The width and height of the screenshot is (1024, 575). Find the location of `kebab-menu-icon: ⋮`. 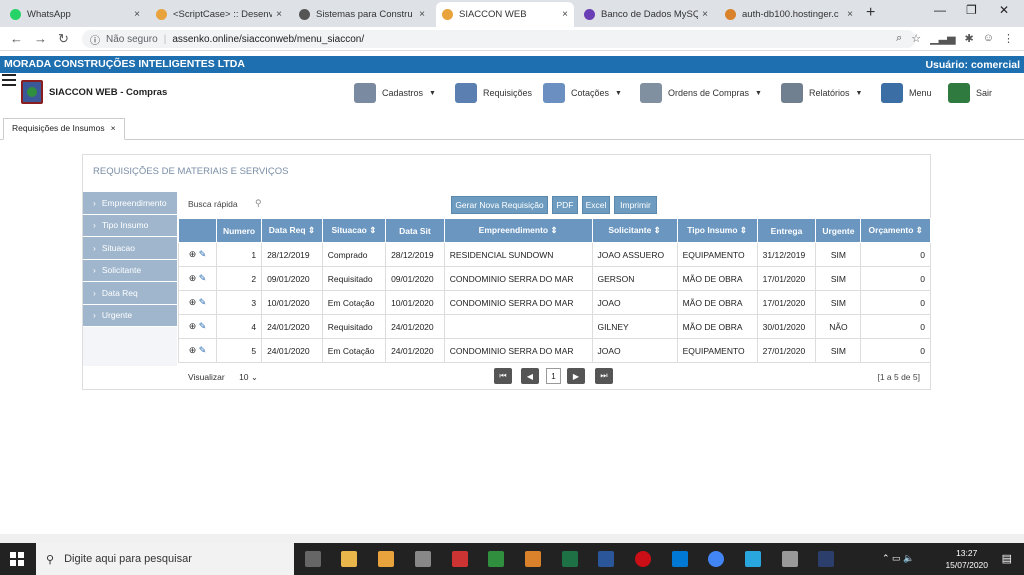

kebab-menu-icon: ⋮ is located at coordinates (1008, 38).